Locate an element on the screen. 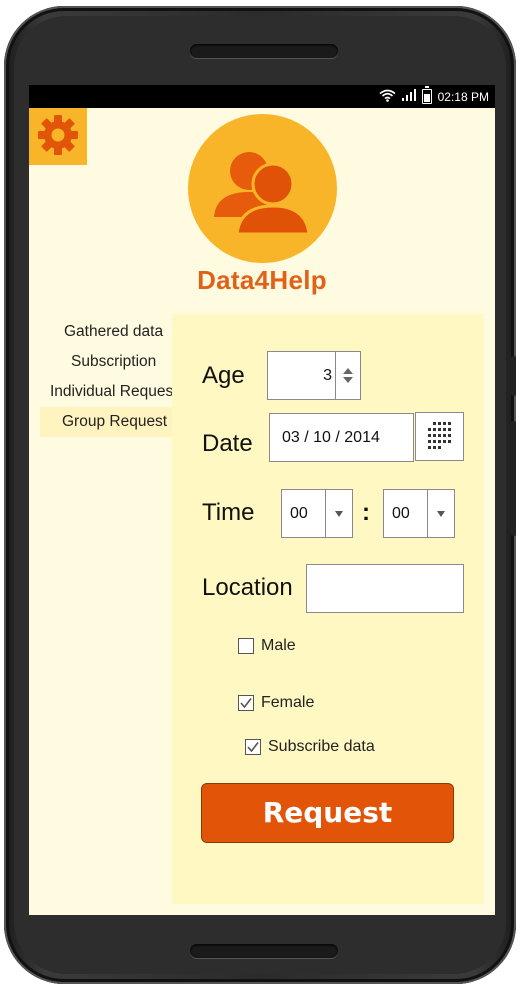 This screenshot has height=989, width=525. time-label: Time is located at coordinates (228, 512).